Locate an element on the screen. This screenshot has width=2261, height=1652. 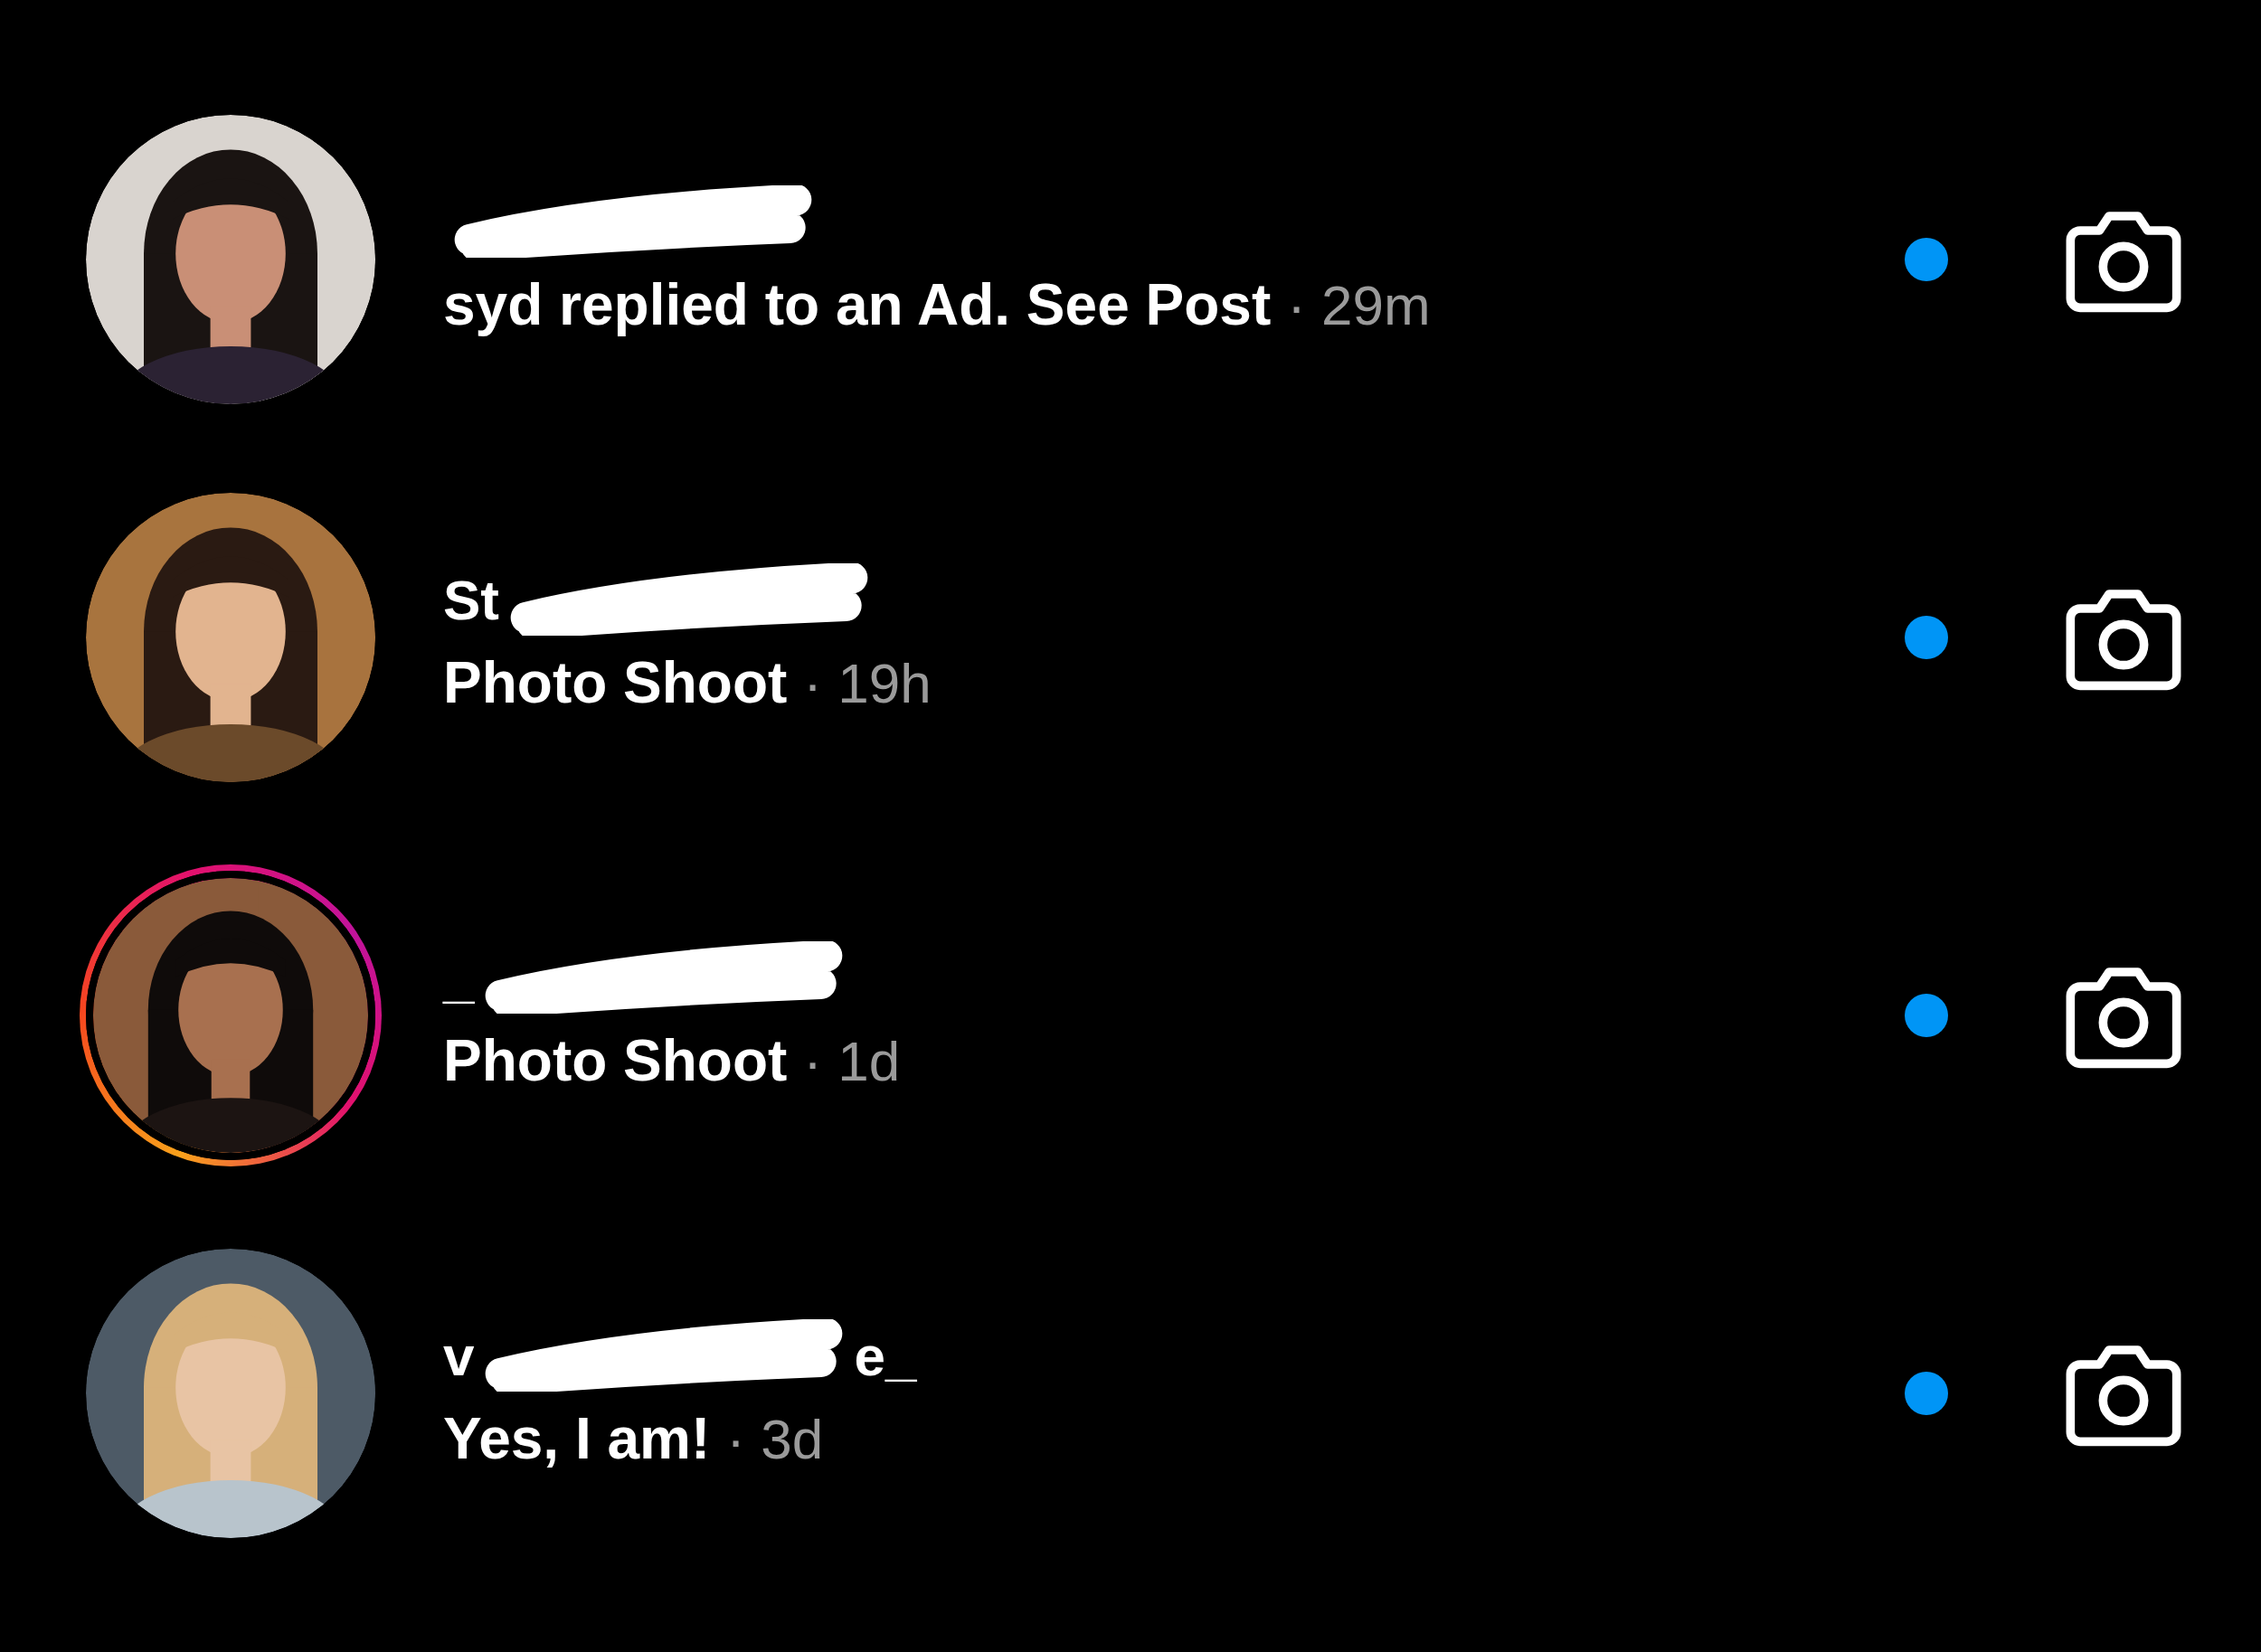
username-fragment: e_ is located at coordinates (885, 1355).